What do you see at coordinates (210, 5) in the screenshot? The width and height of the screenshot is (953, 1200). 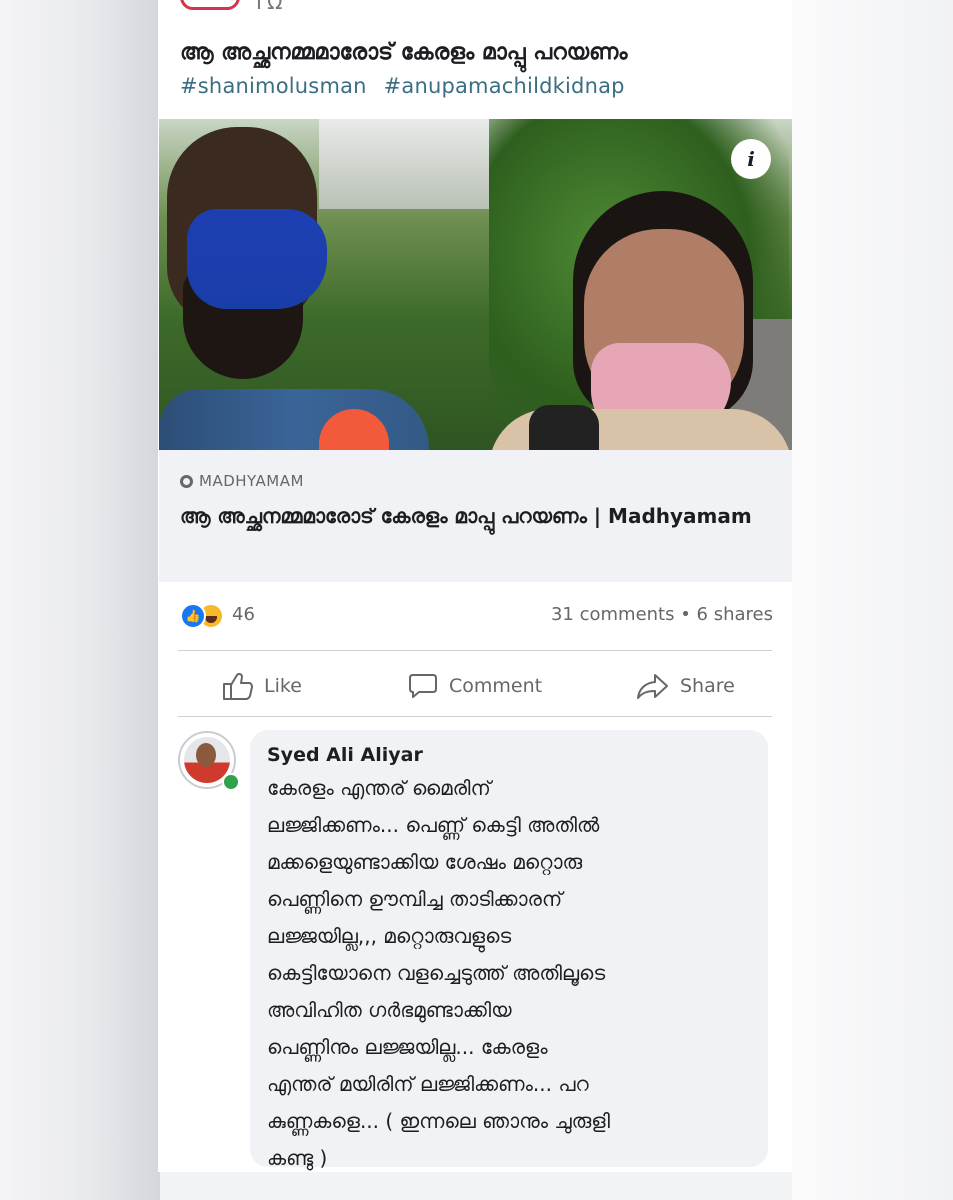 I see `page-avatar-fragment` at bounding box center [210, 5].